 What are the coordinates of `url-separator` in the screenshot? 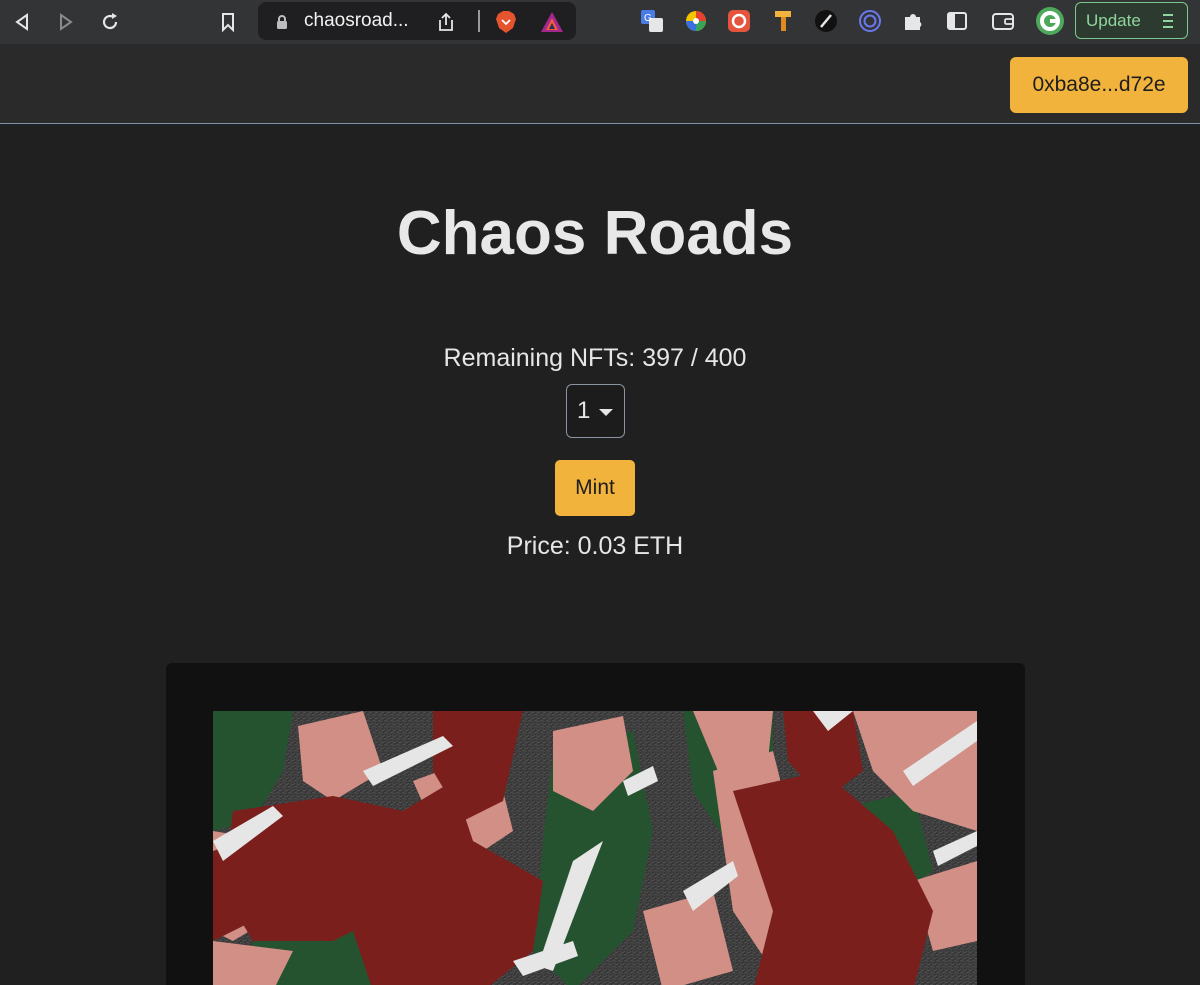 It's located at (479, 21).